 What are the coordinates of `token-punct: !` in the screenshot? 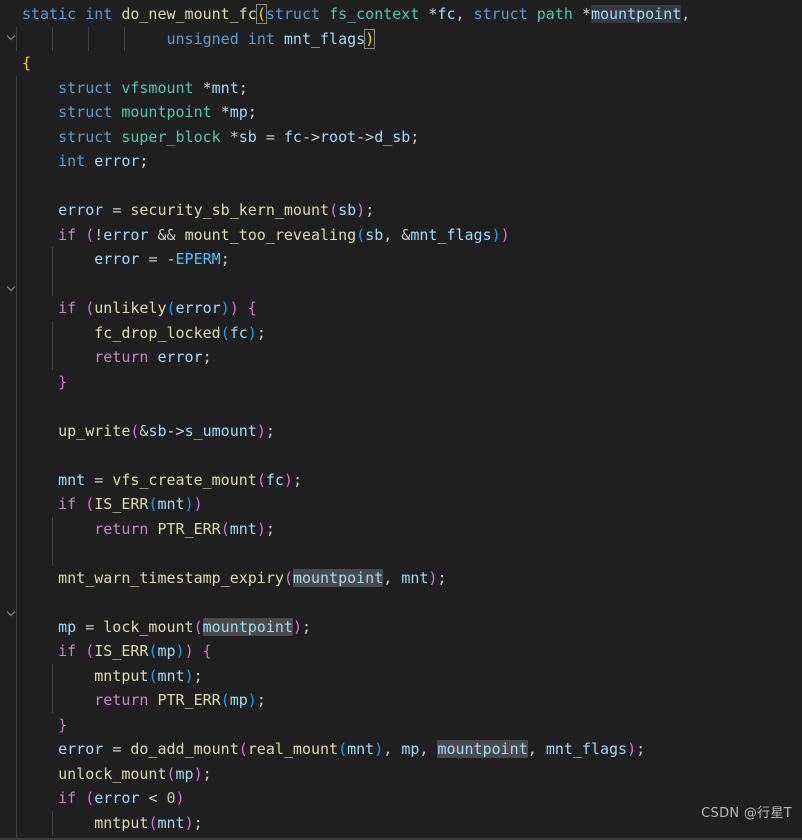 It's located at (99, 234).